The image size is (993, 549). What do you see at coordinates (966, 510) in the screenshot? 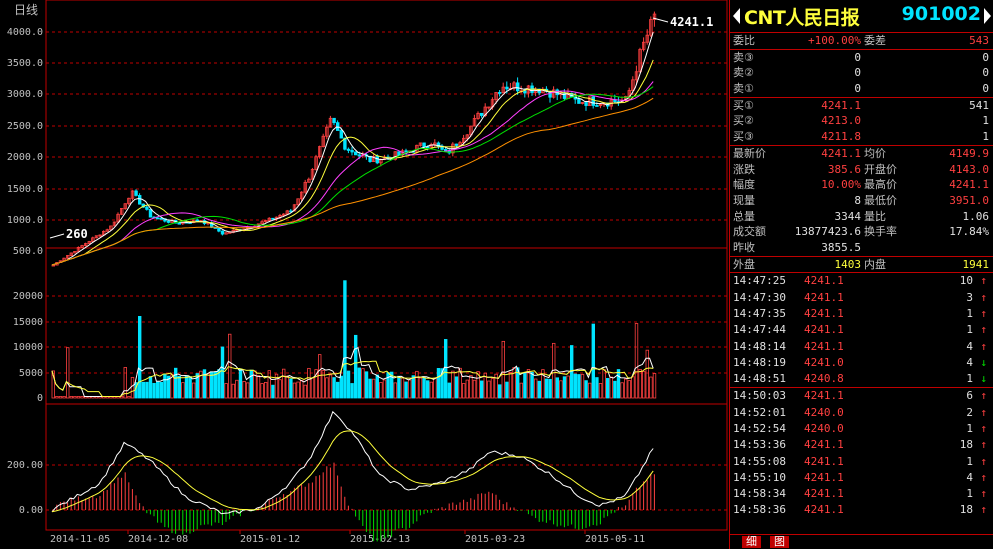
I see `tick-volume: 18` at bounding box center [966, 510].